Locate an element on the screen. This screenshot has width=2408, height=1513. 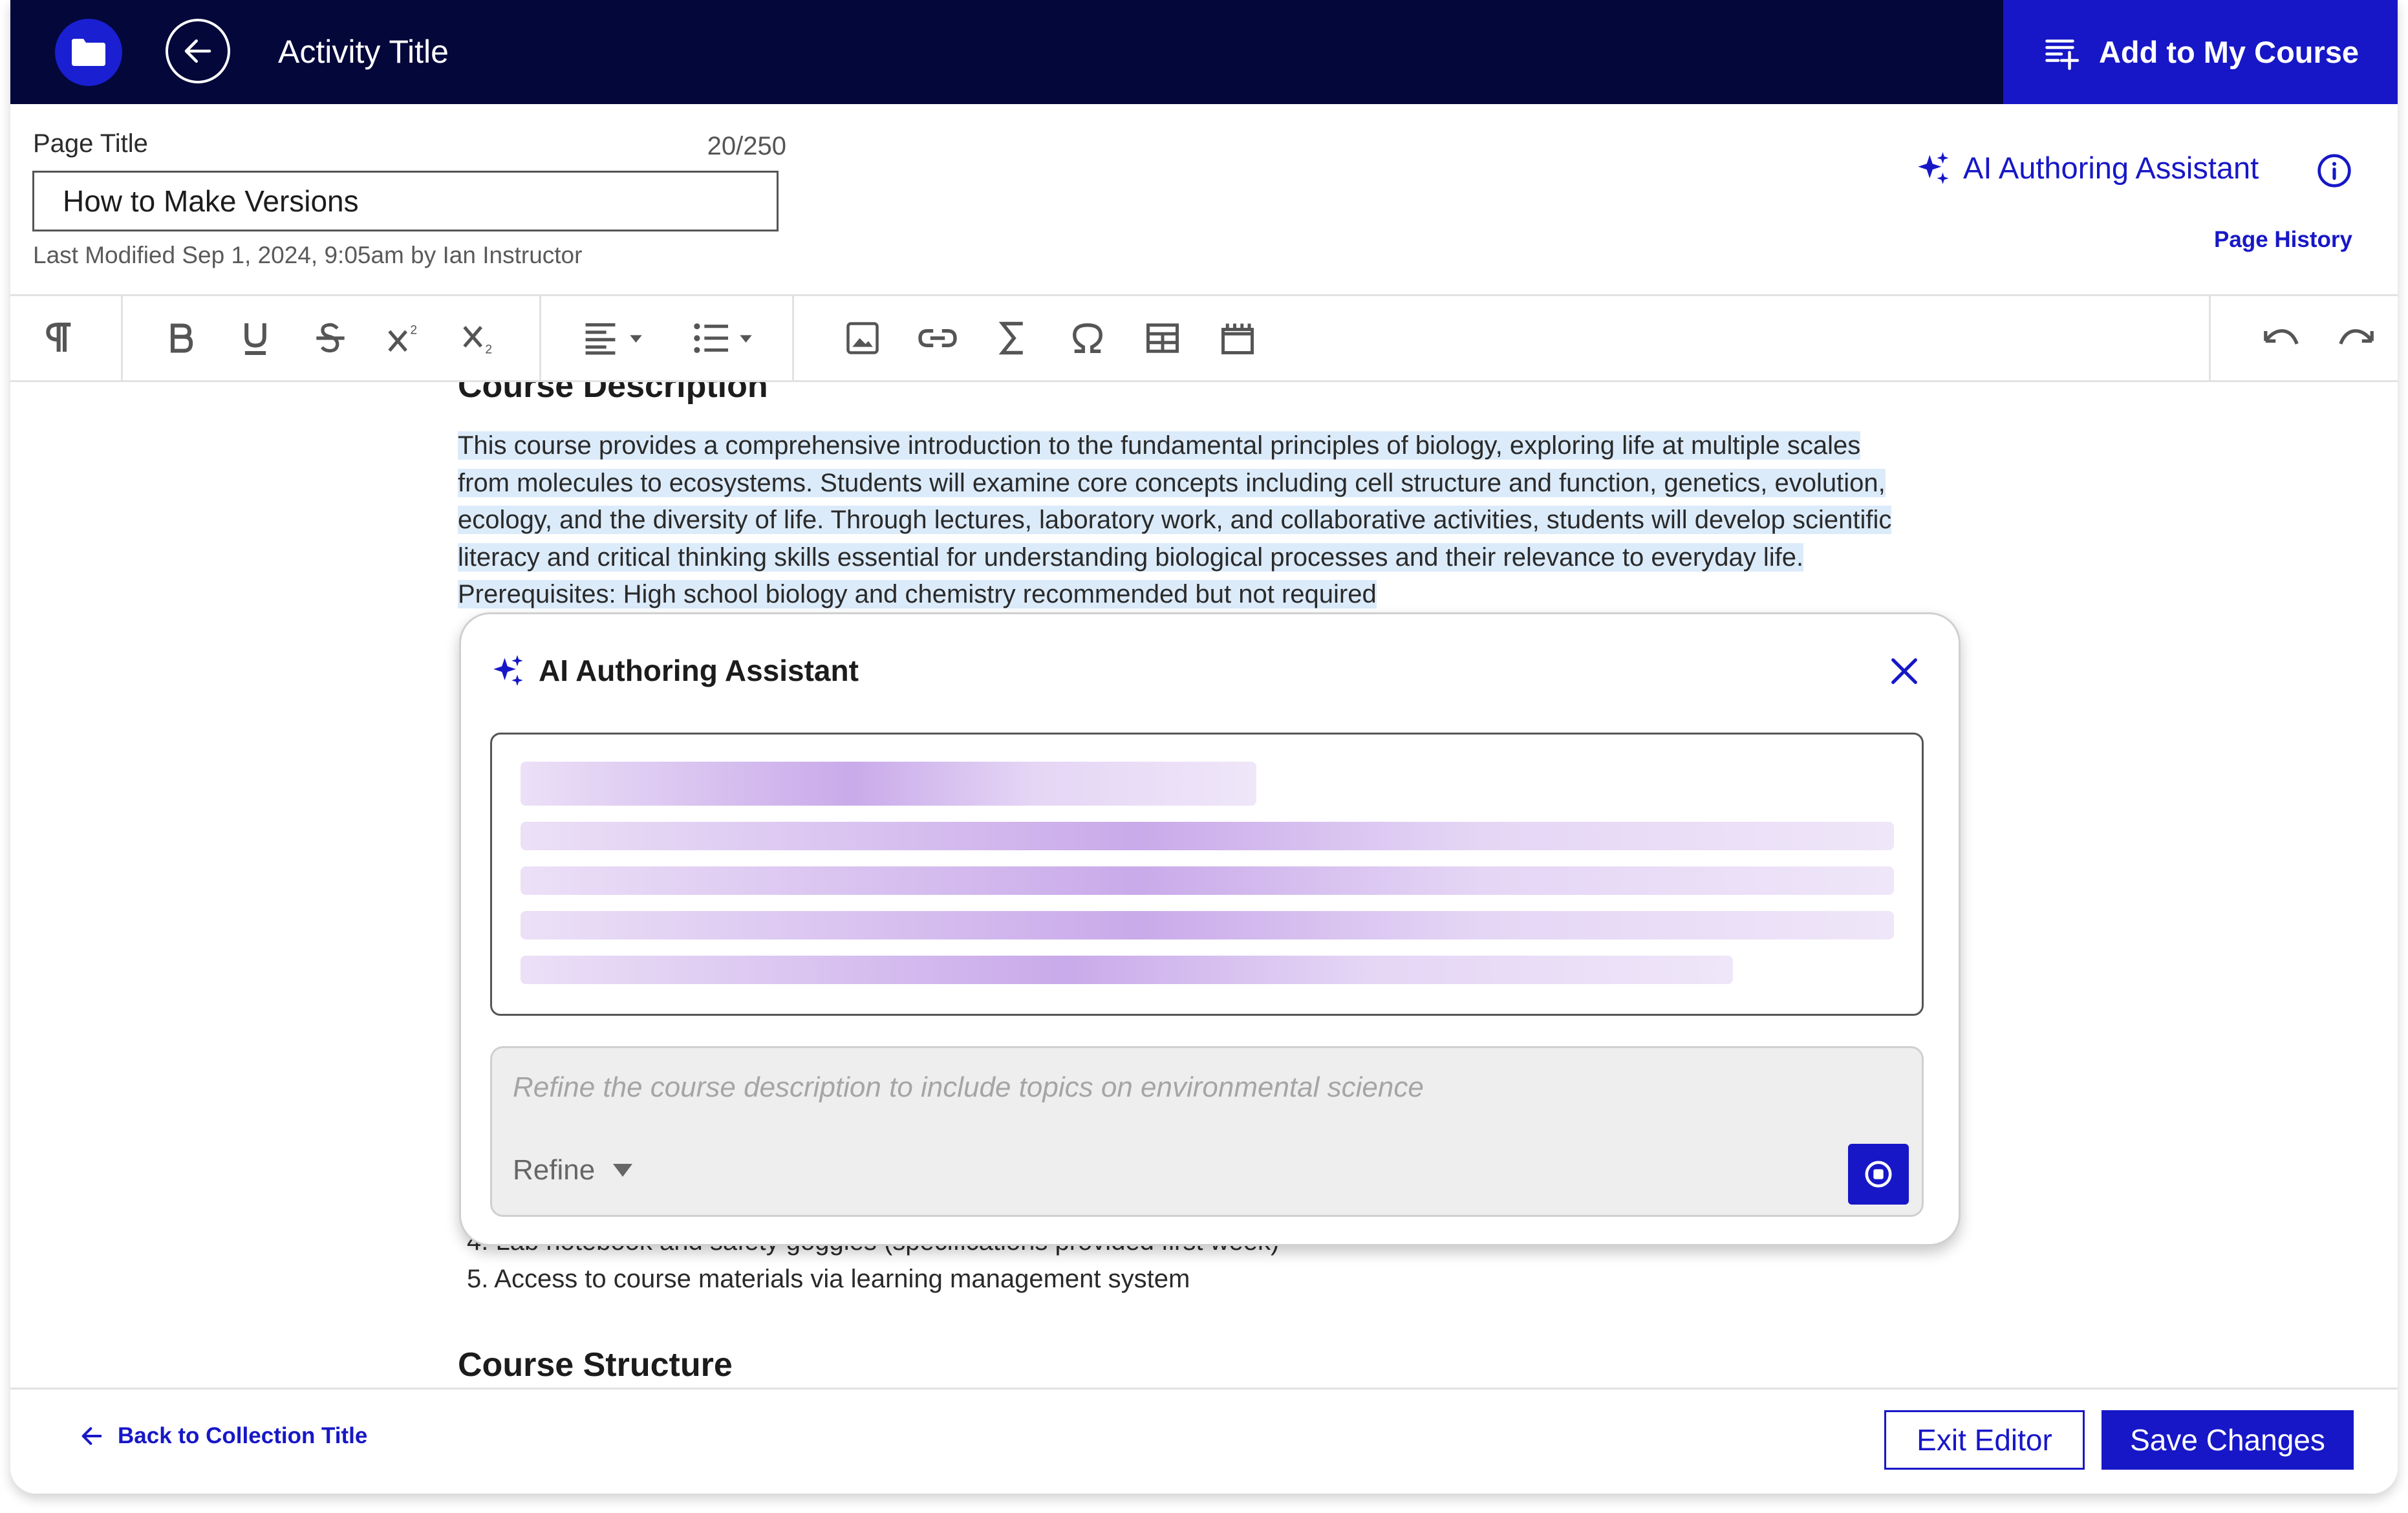
redo-icon is located at coordinates (2356, 338).